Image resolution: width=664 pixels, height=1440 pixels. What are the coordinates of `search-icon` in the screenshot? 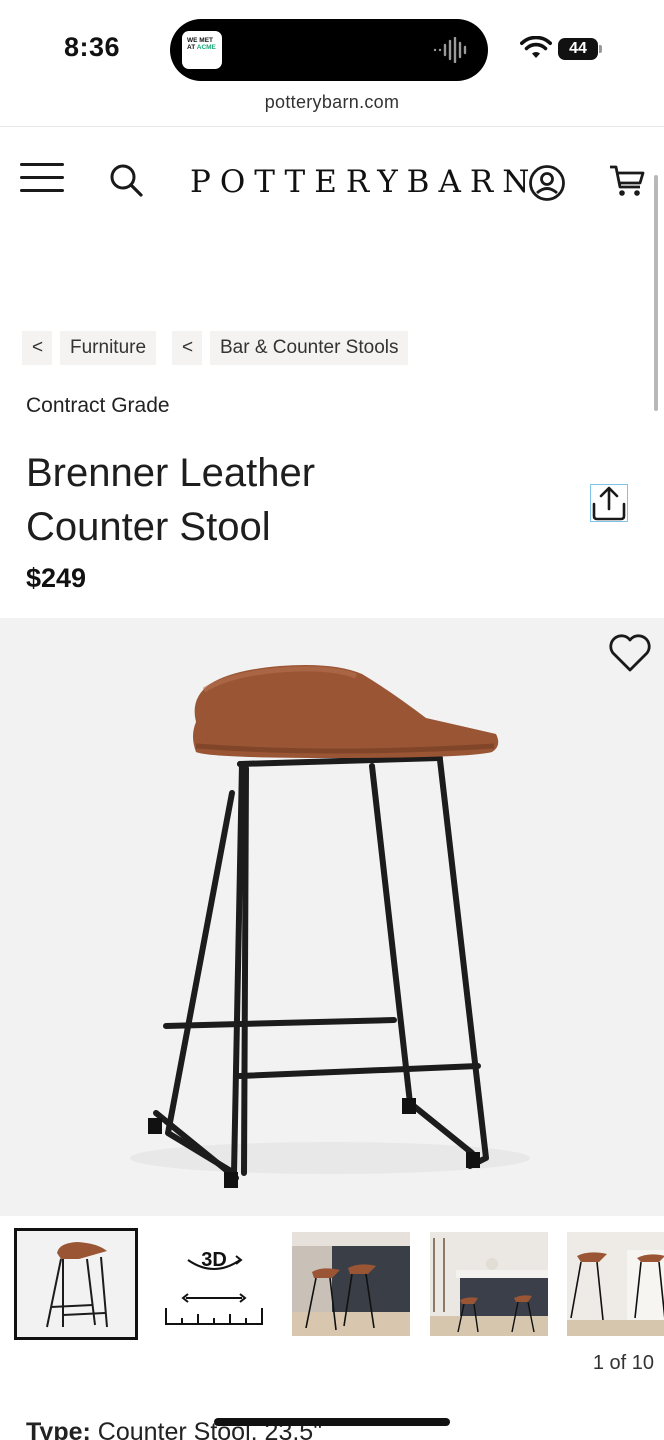 It's located at (126, 180).